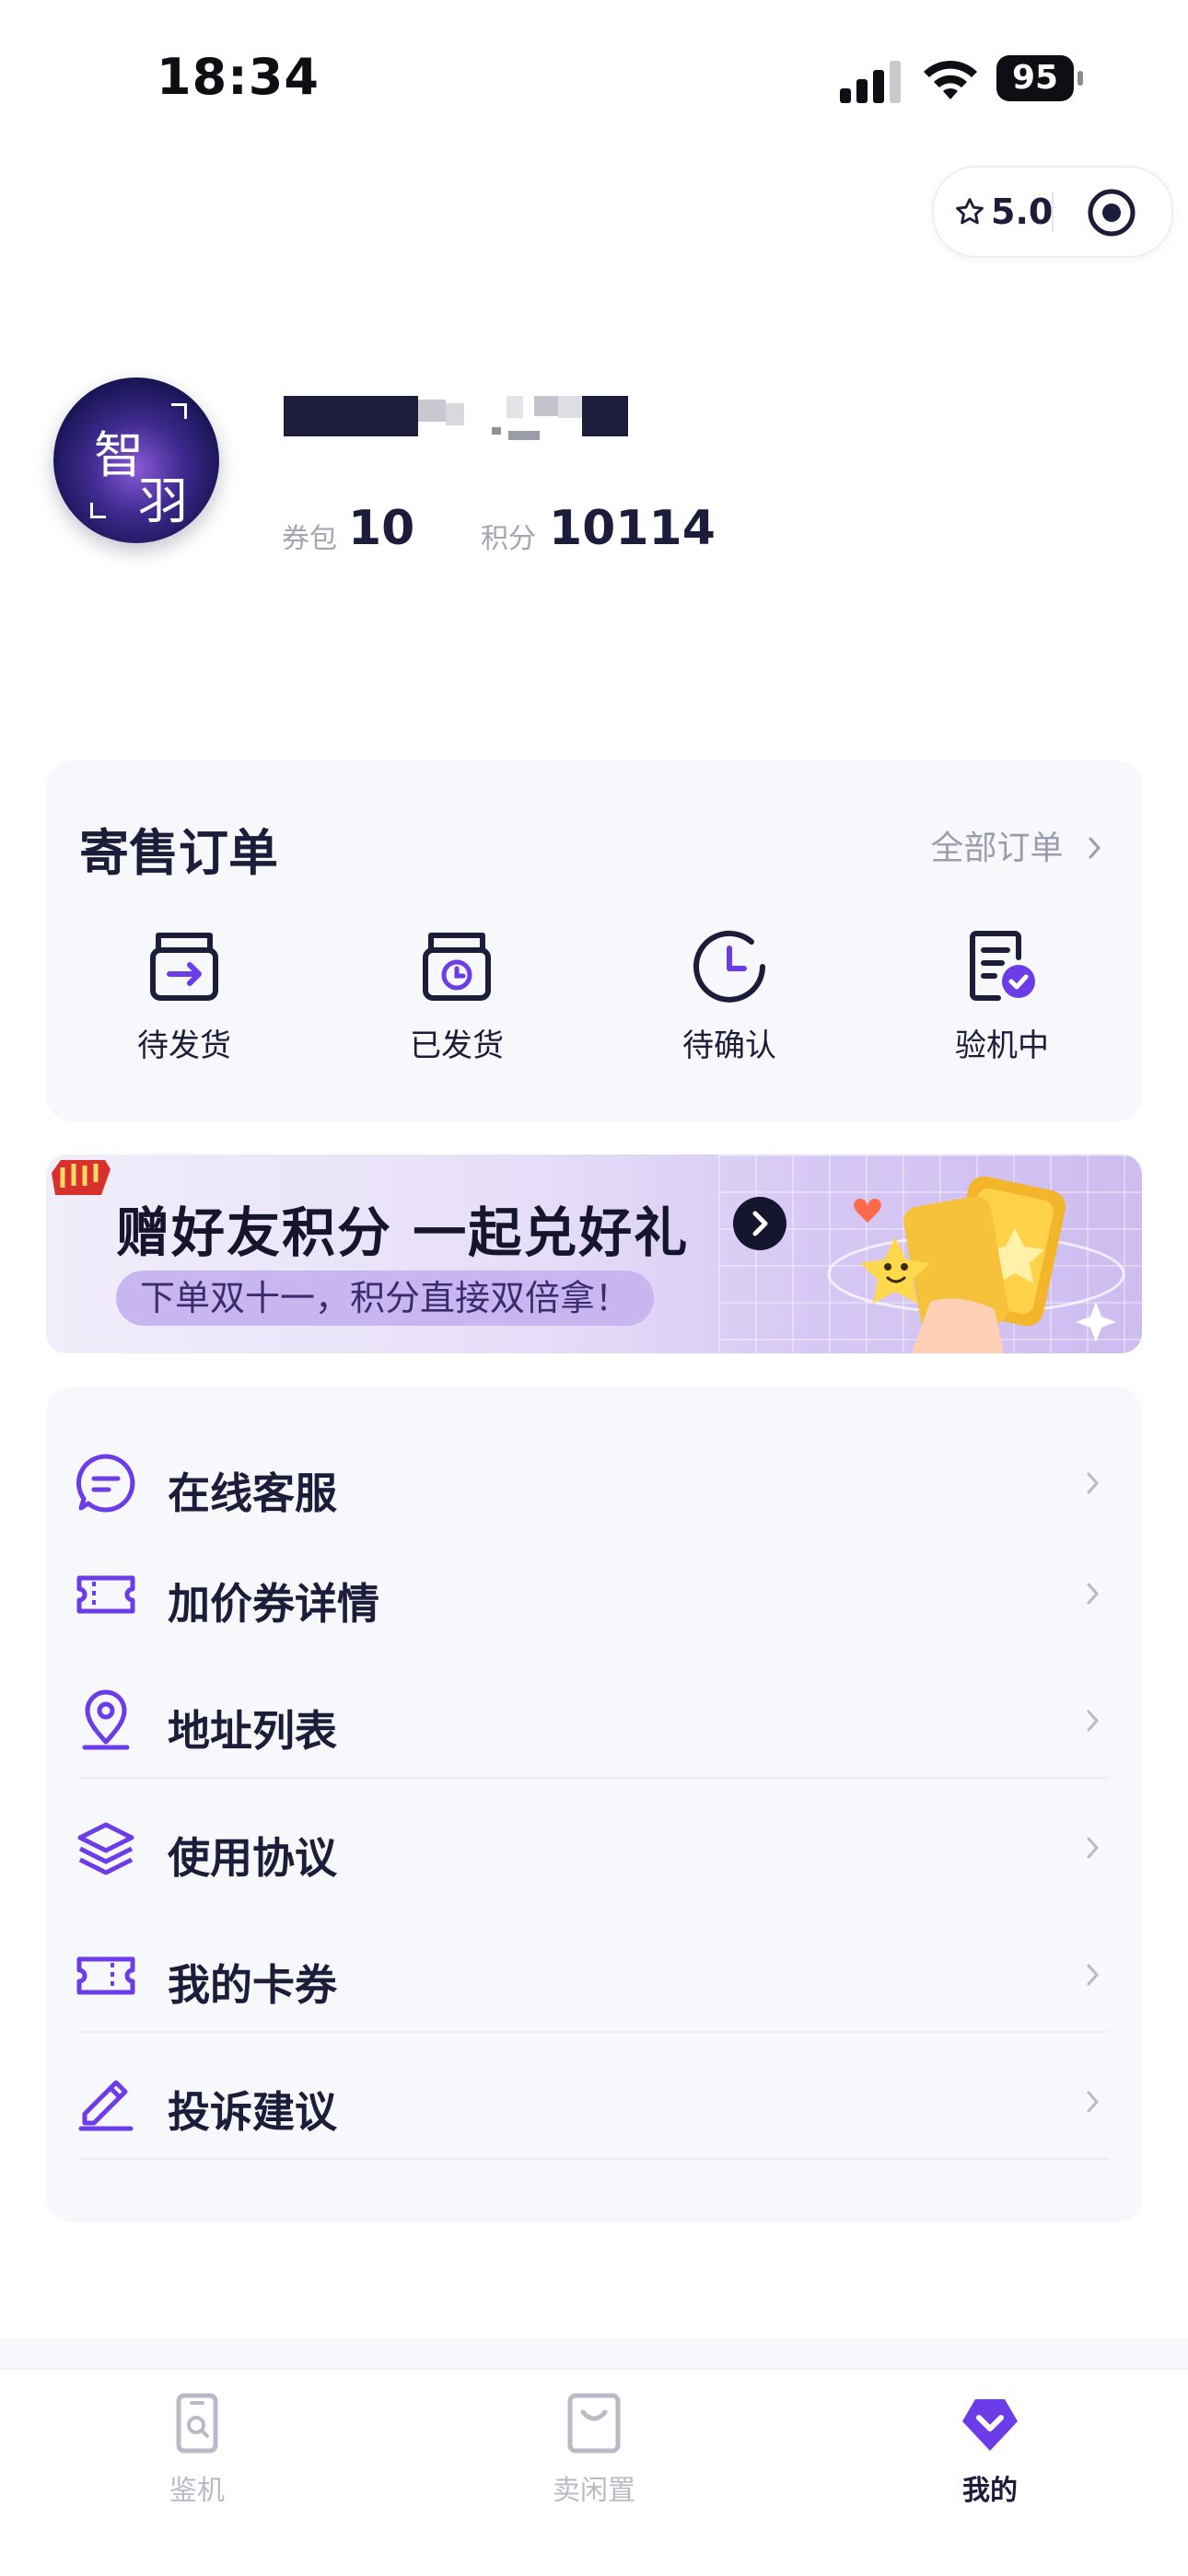  What do you see at coordinates (457, 1045) in the screenshot?
I see `order-item-label: 已发货` at bounding box center [457, 1045].